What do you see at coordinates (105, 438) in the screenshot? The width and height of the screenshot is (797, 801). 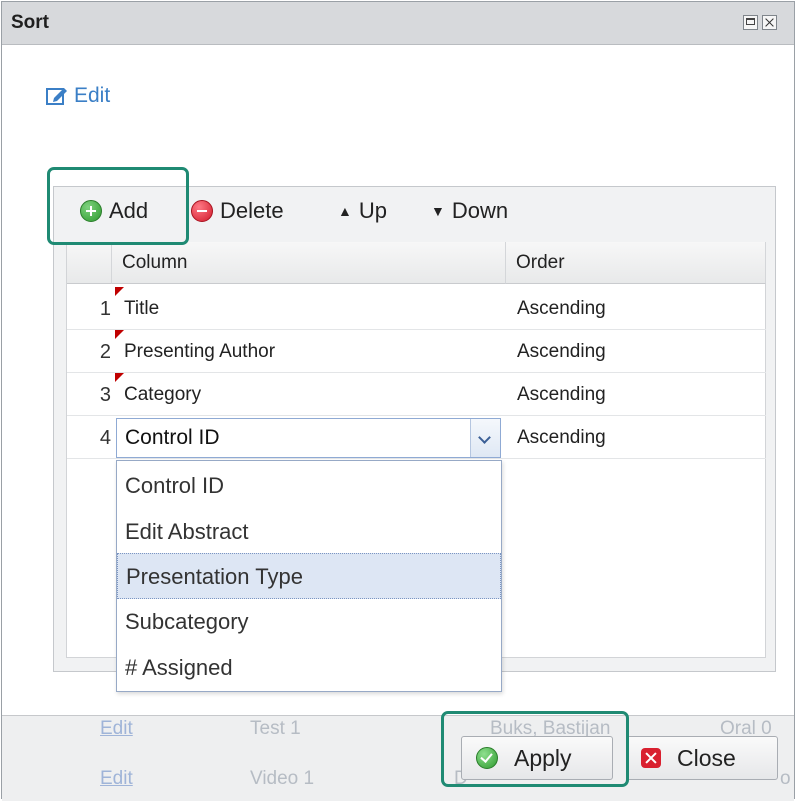 I see `row-number: 4` at bounding box center [105, 438].